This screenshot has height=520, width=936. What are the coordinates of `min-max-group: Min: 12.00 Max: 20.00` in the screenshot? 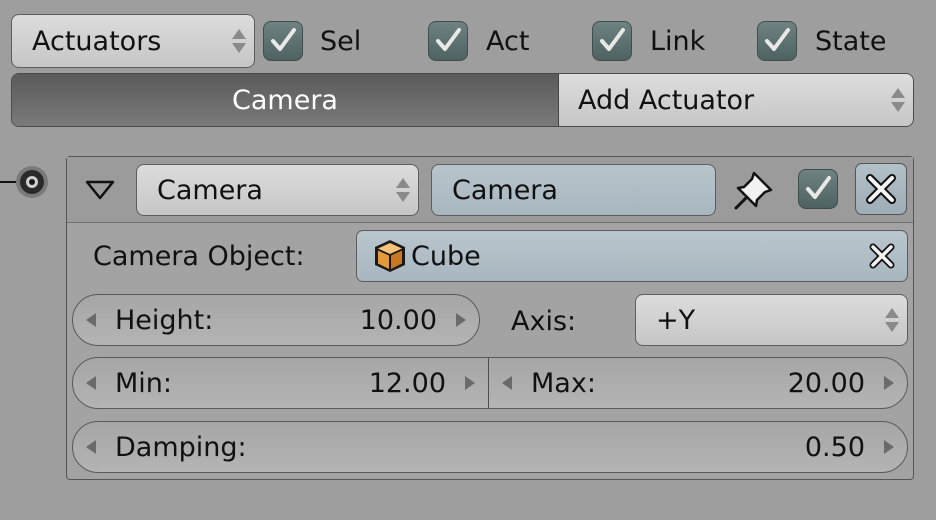 It's located at (490, 383).